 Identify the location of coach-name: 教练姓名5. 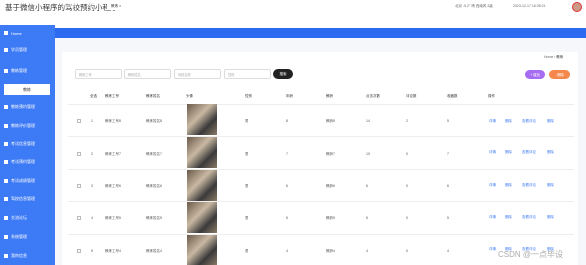
(154, 218).